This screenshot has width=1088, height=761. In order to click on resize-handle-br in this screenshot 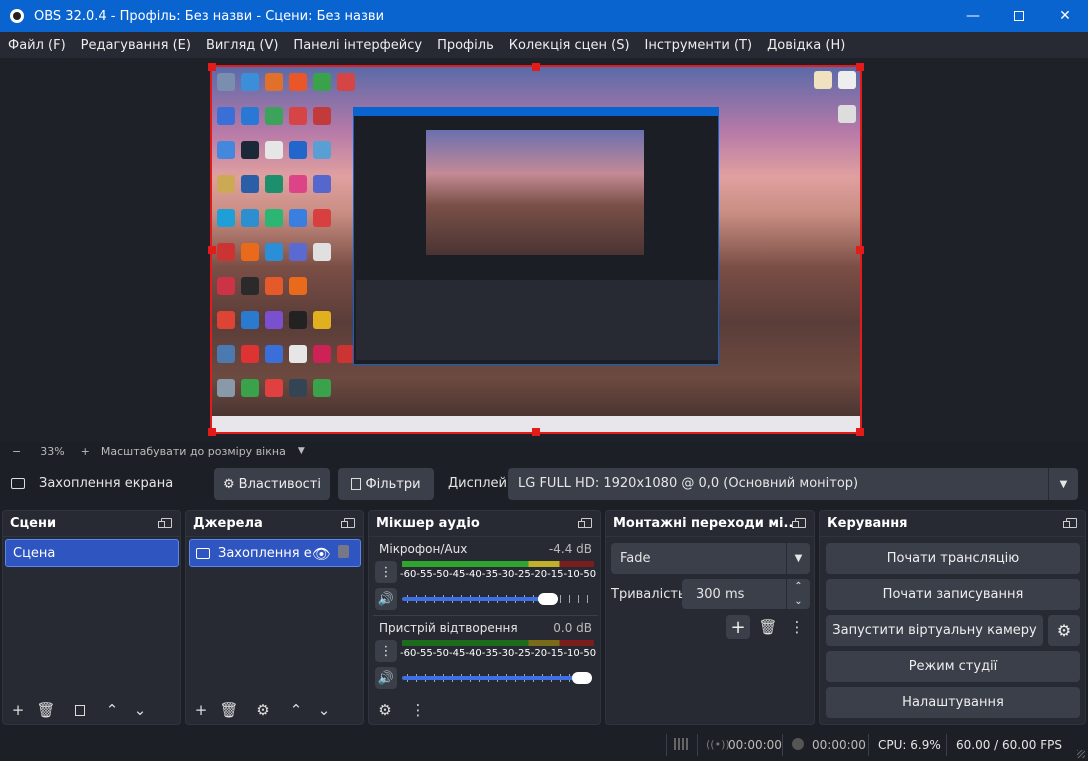, I will do `click(860, 432)`.